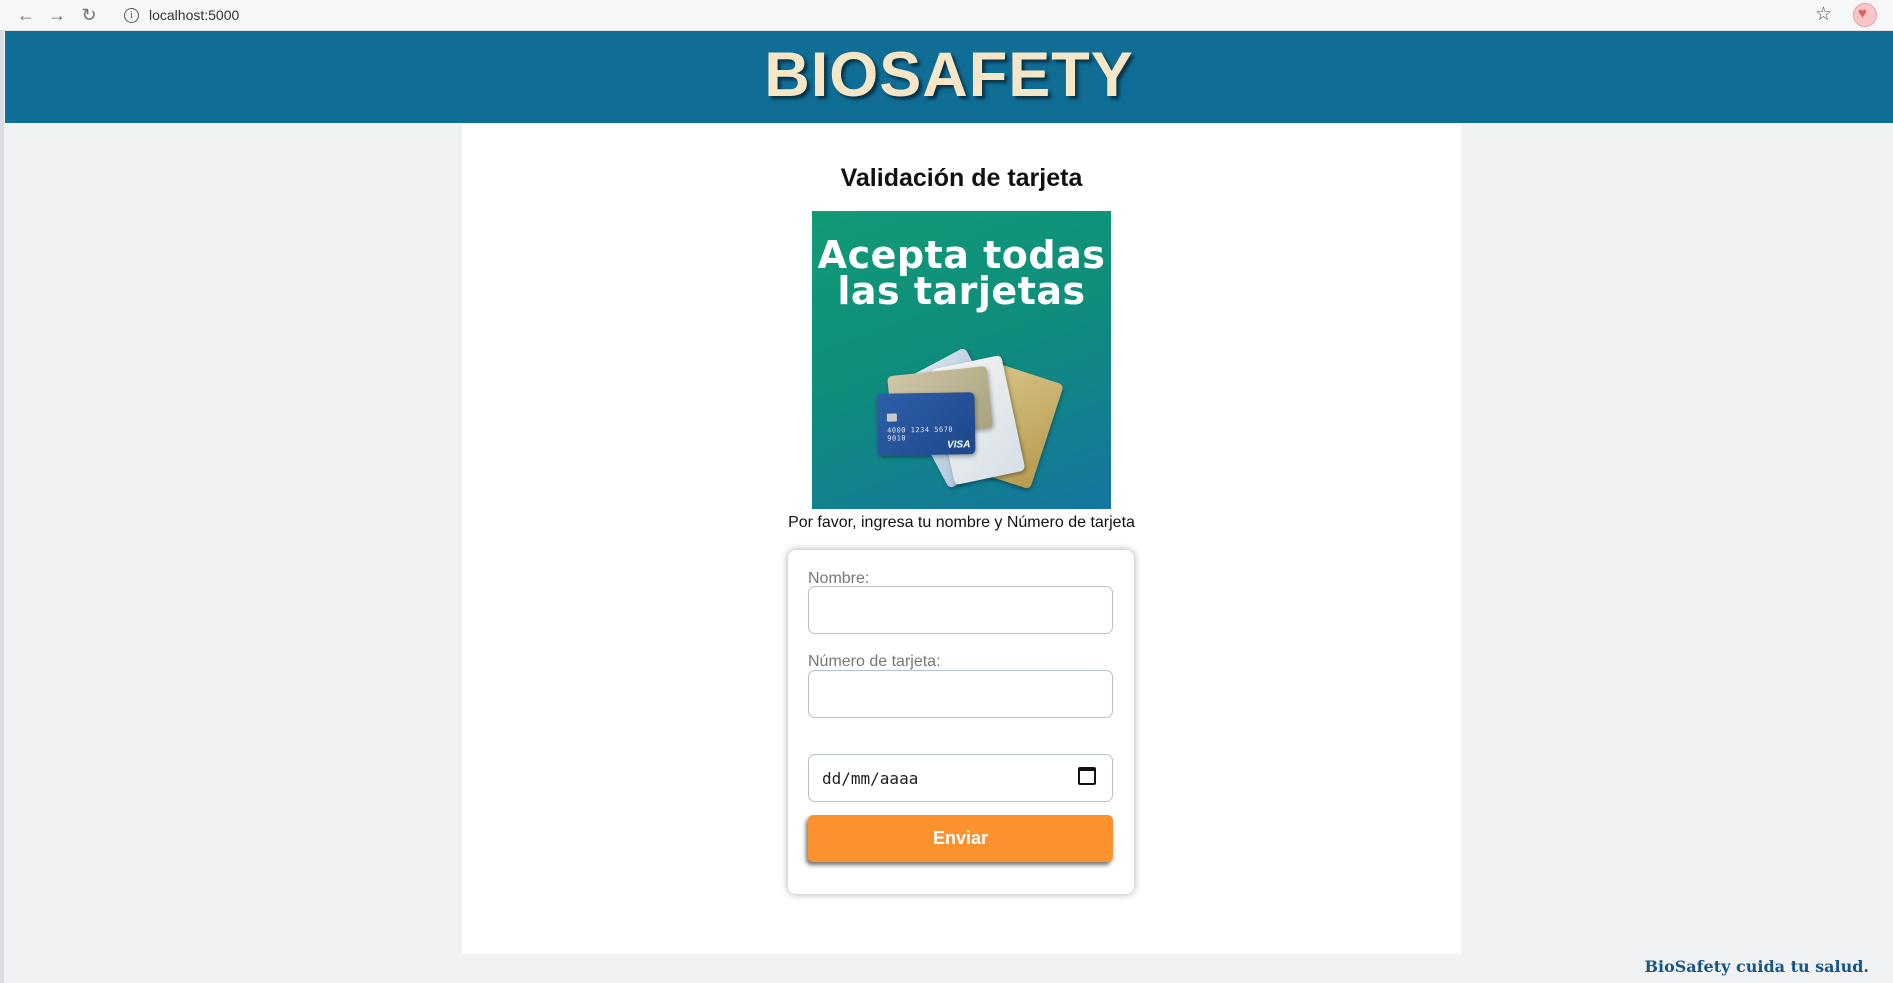 This screenshot has width=1893, height=983. I want to click on browser-toolbar: ← → ↻ i localhost:5000 ☆, so click(946, 15).